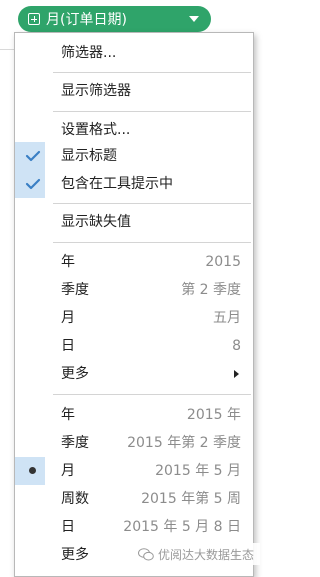 The height and width of the screenshot is (577, 320). I want to click on menu-item-example: 五月, so click(227, 318).